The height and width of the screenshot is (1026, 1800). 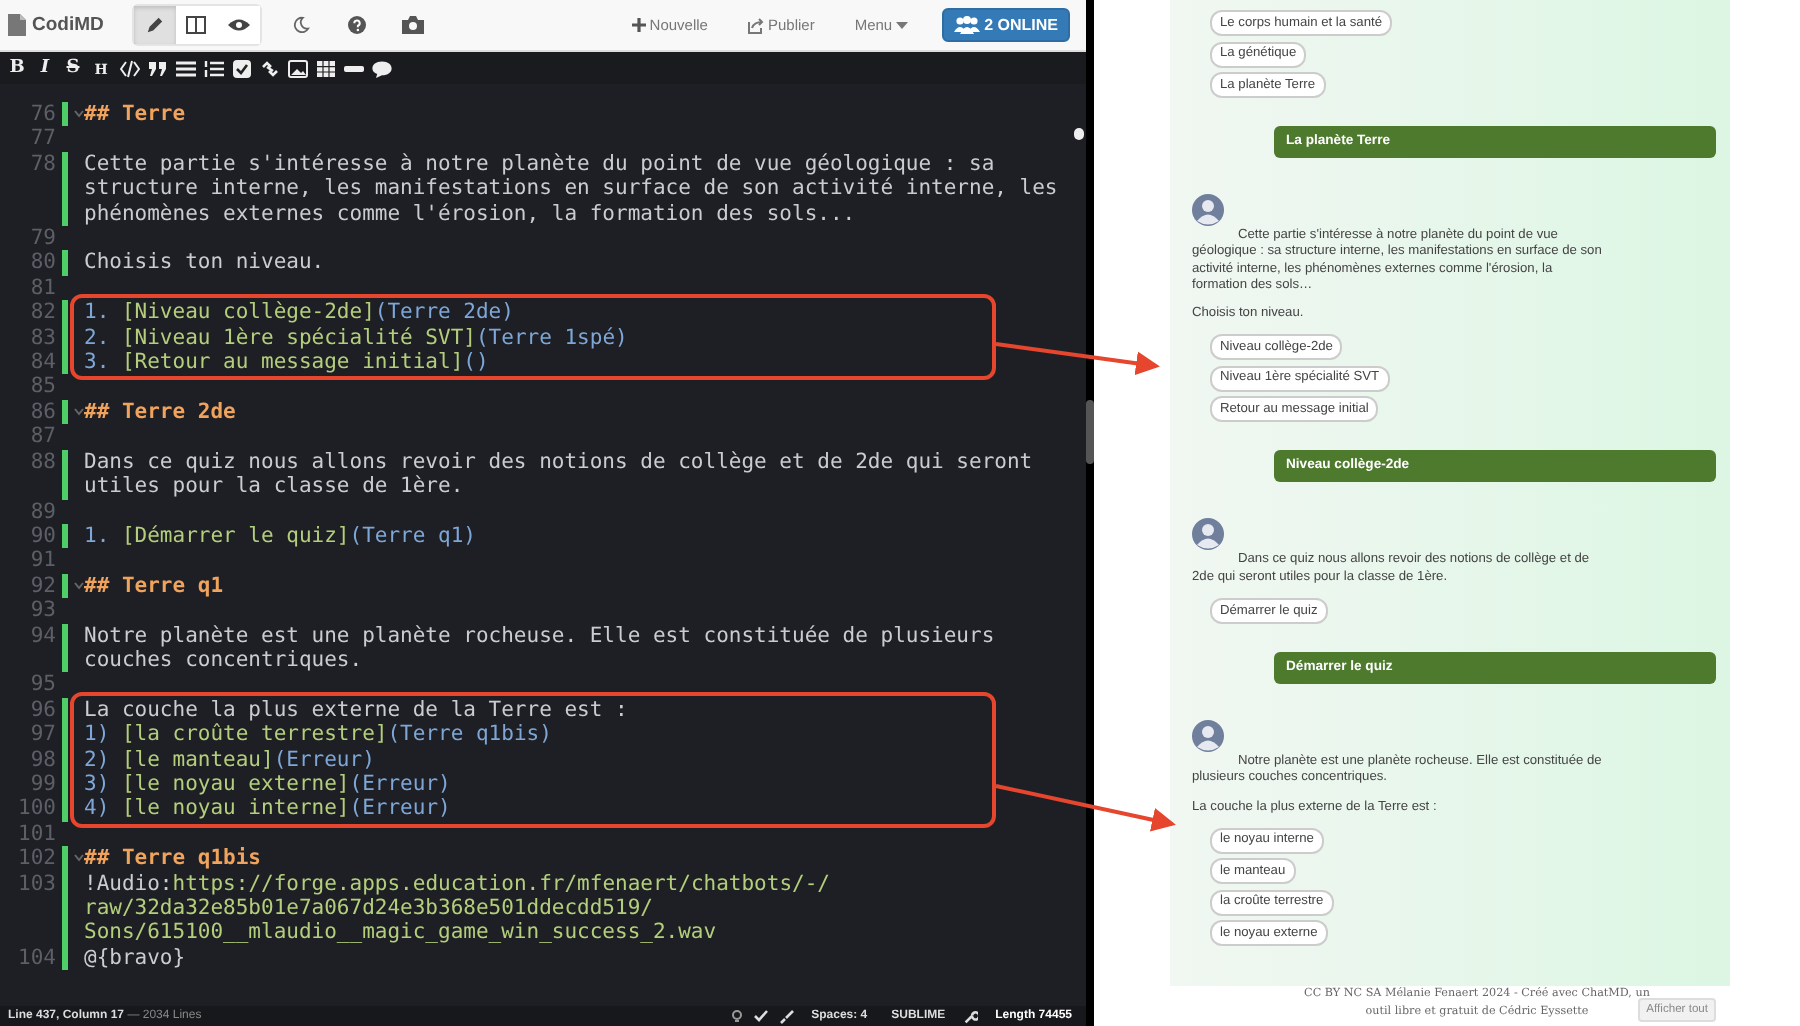 What do you see at coordinates (161, 412) in the screenshot?
I see `code-line: ## Terre 2de` at bounding box center [161, 412].